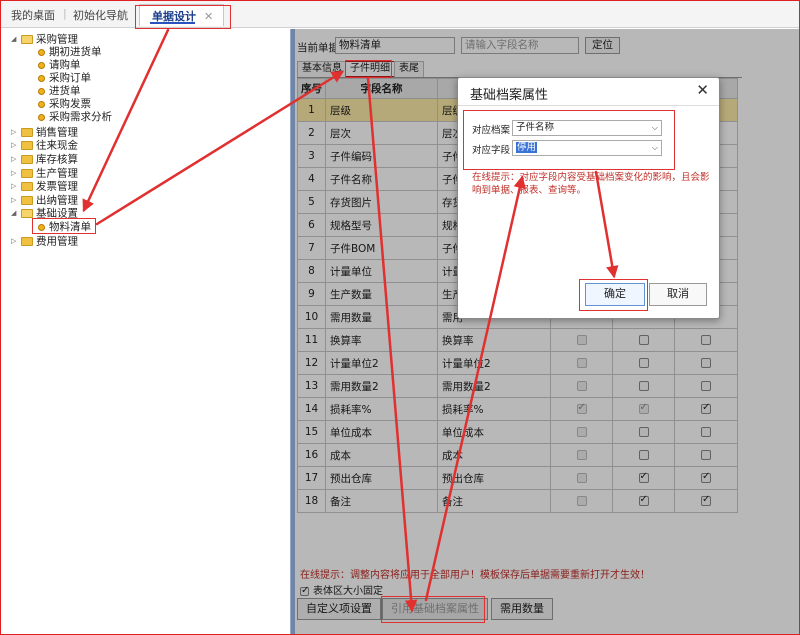 The image size is (800, 635). I want to click on archive-select: 子件名称 ⌵, so click(587, 128).